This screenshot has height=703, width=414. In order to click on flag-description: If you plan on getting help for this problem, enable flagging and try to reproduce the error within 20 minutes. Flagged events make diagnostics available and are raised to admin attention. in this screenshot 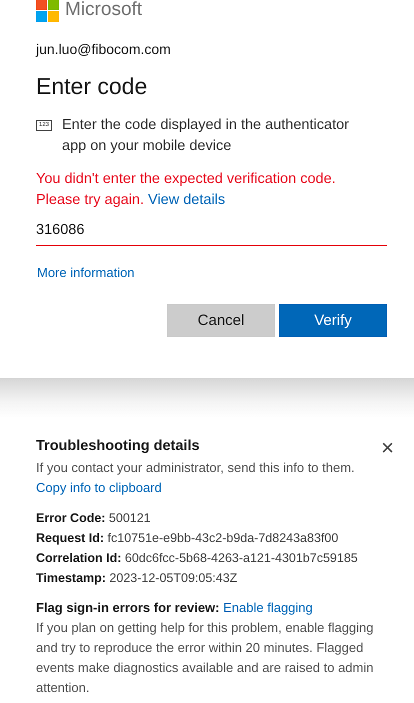, I will do `click(205, 658)`.